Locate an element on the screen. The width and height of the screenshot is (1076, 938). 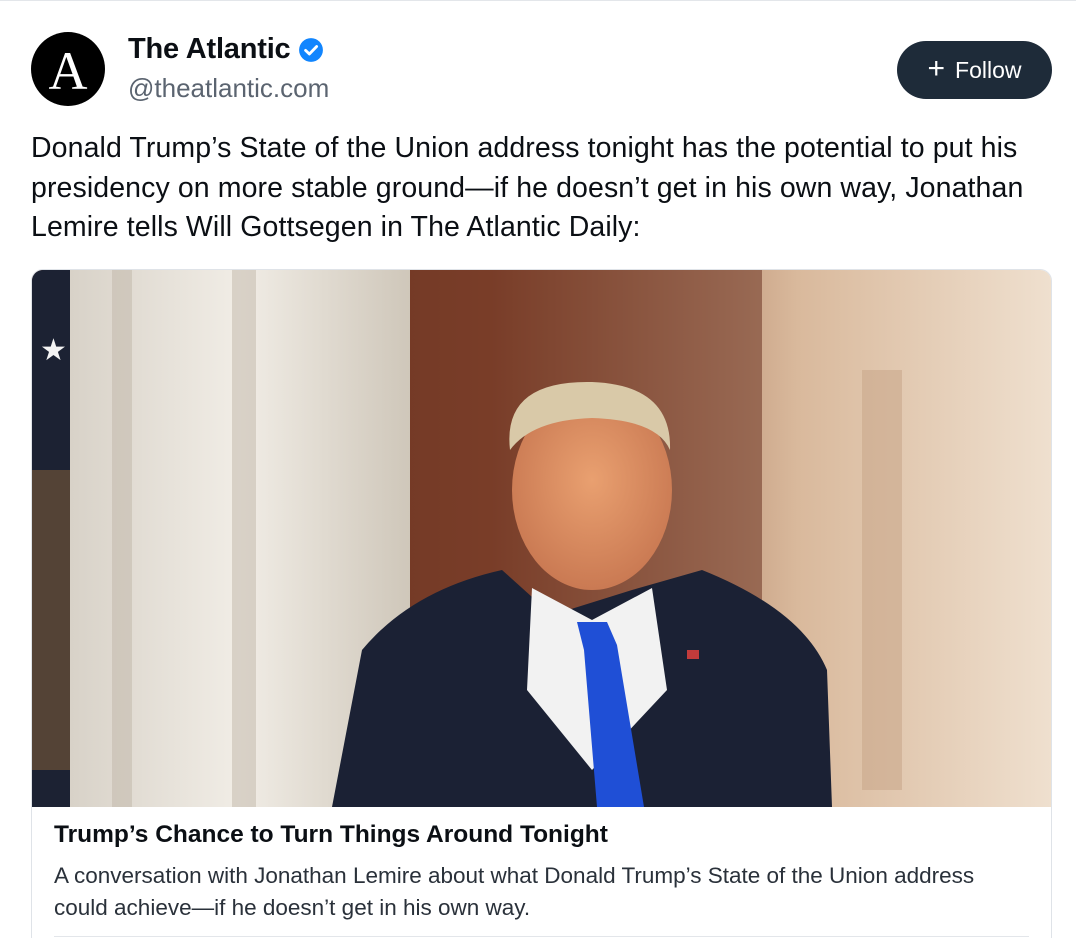
verified-badge-icon is located at coordinates (311, 49).